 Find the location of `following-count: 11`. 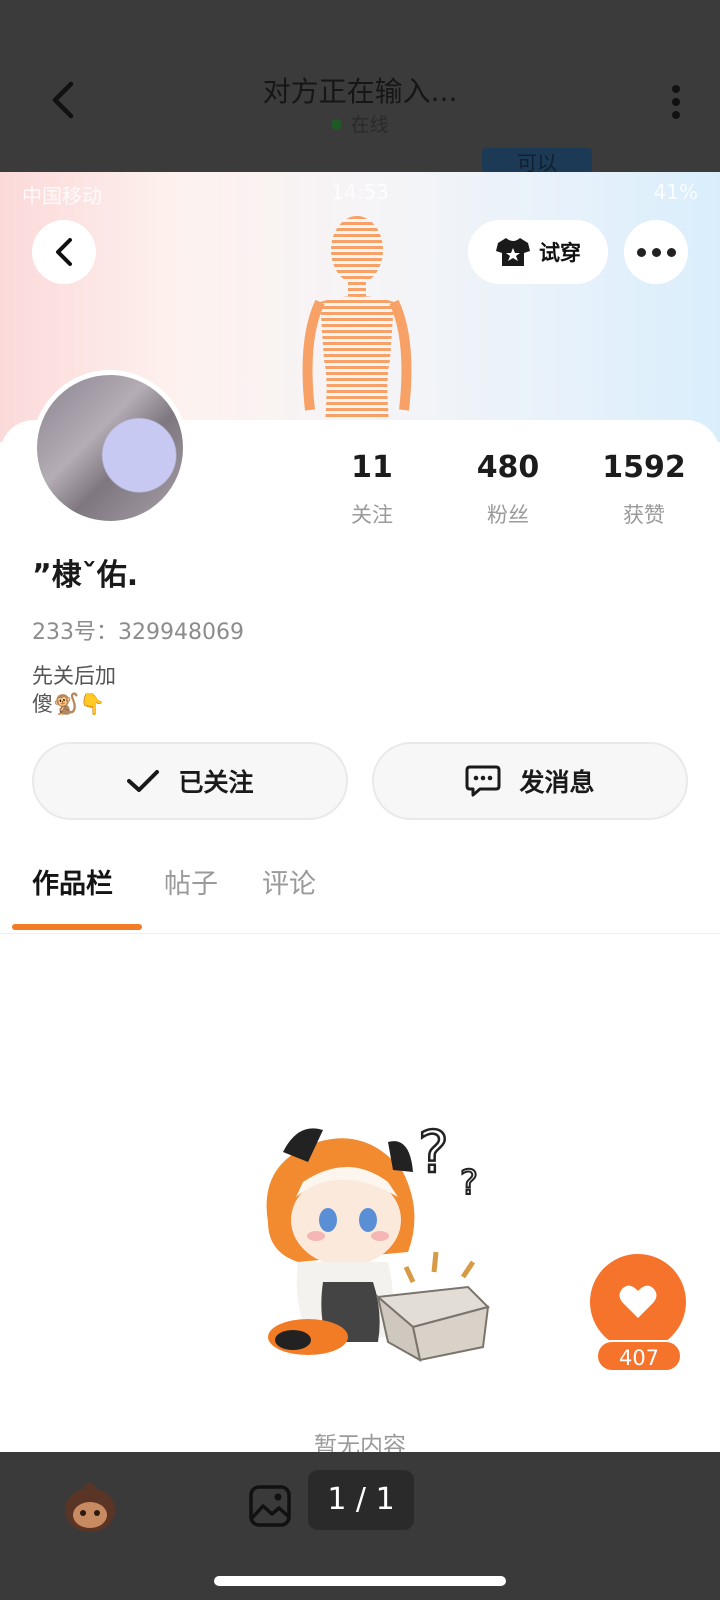

following-count: 11 is located at coordinates (372, 467).